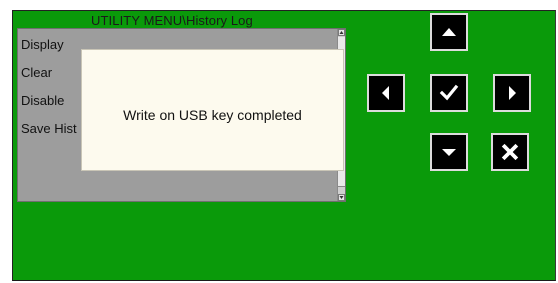 This screenshot has height=283, width=558. I want to click on triangle-up-icon, so click(449, 32).